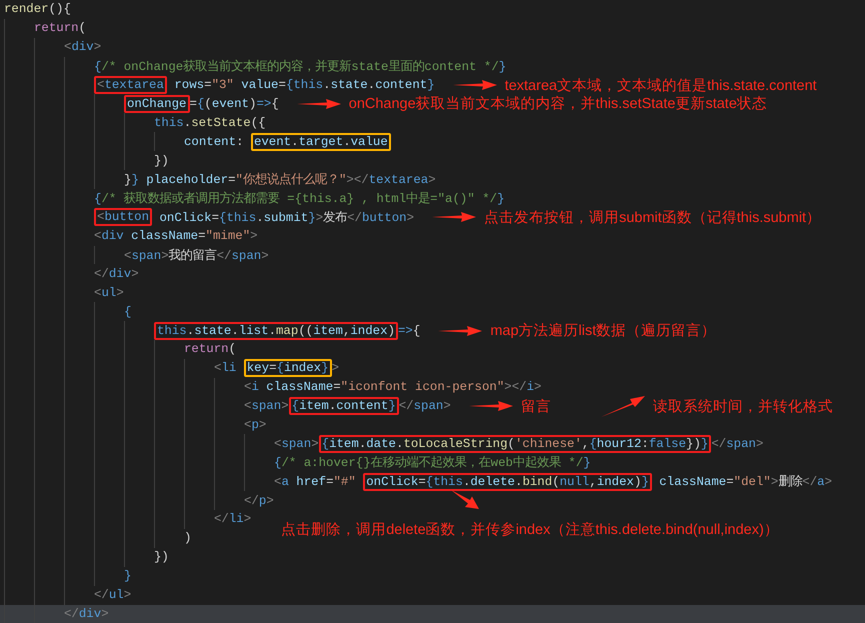  Describe the element at coordinates (300, 66) in the screenshot. I see `code-text: {/* onChange获取当前文本框的内容，并更新state里面的content */}` at that location.